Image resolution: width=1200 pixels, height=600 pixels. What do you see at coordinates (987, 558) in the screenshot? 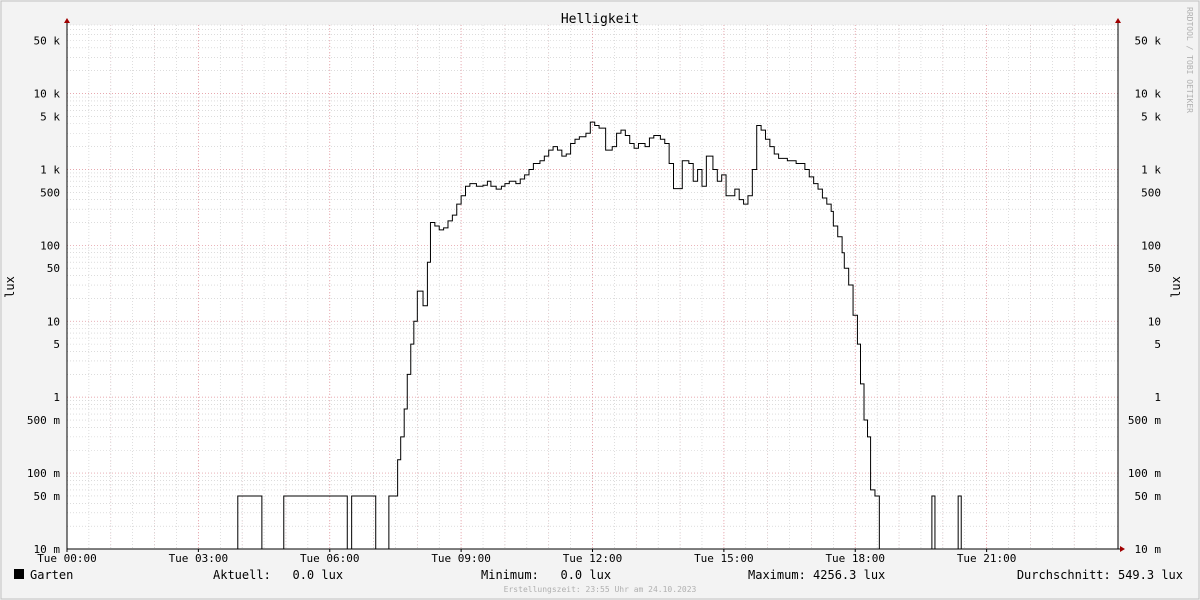
I see `x-tick-label: Tue 21:00` at bounding box center [987, 558].